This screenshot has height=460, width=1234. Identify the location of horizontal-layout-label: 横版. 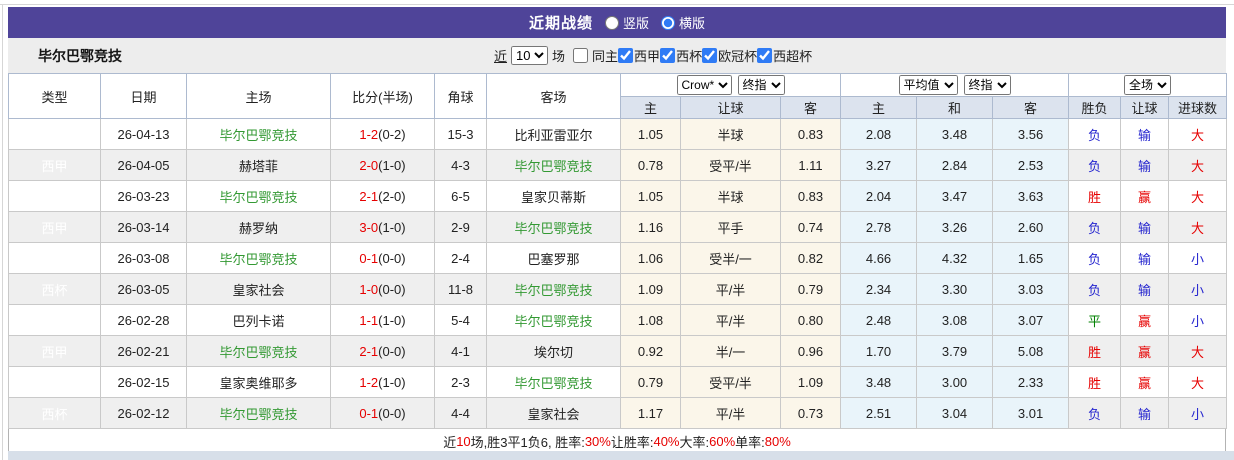
(692, 23).